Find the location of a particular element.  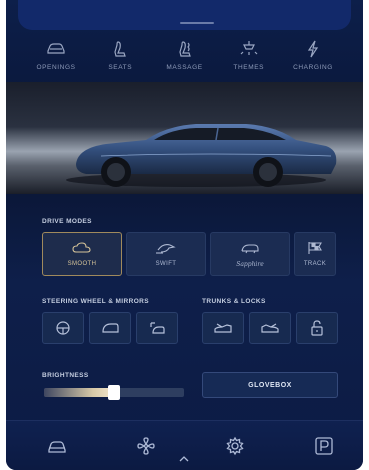

mirror-icon is located at coordinates (110, 328).